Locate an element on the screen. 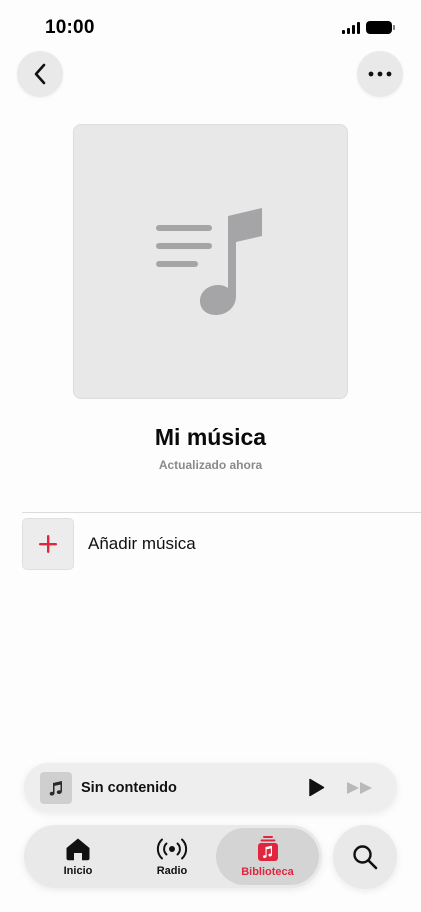 This screenshot has height=912, width=421. chevron-left-icon is located at coordinates (40, 74).